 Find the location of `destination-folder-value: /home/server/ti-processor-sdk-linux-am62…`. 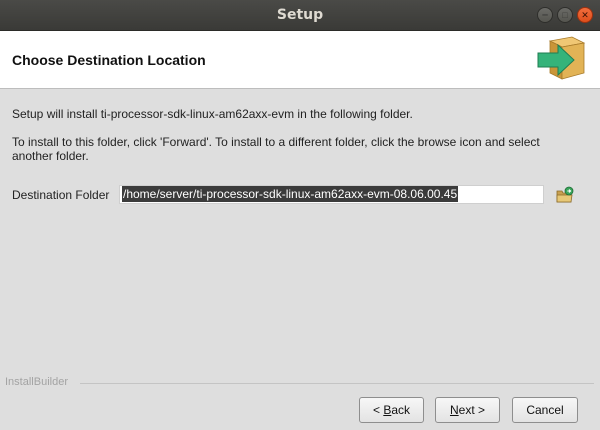

destination-folder-value: /home/server/ti-processor-sdk-linux-am62… is located at coordinates (290, 194).